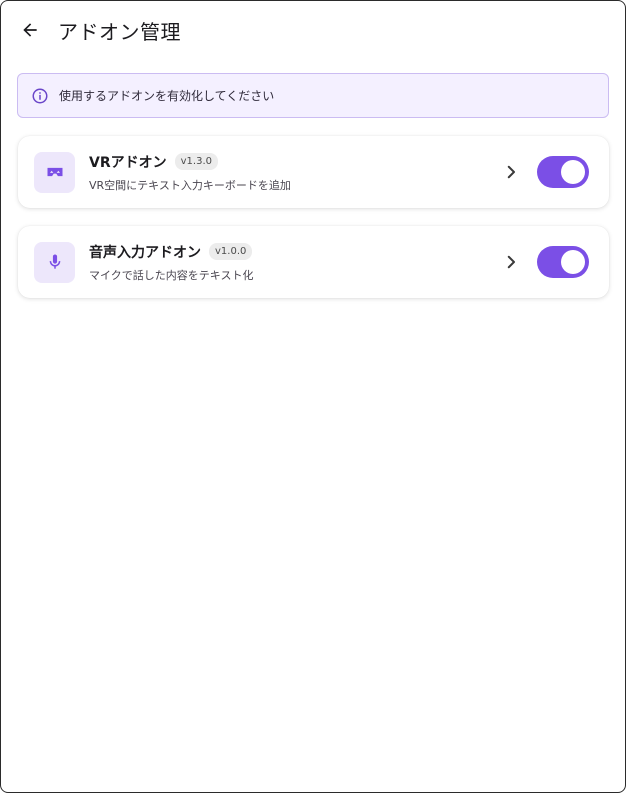 The height and width of the screenshot is (793, 626). I want to click on version-badge: v1.3.0, so click(196, 161).